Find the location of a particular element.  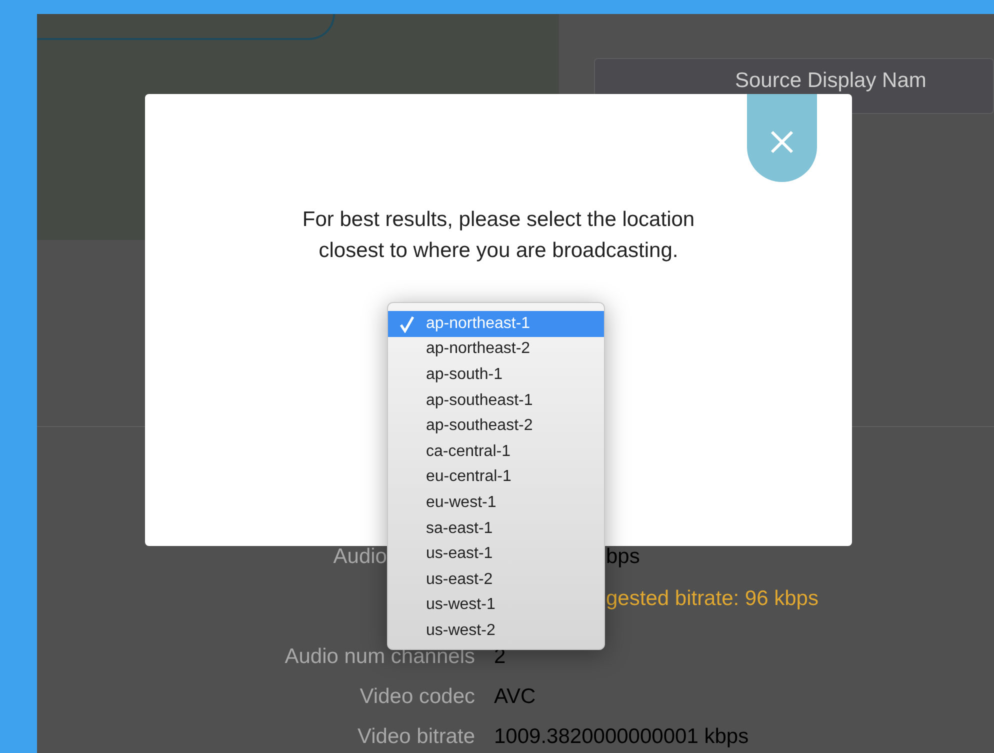

location-option: sa-east-1 is located at coordinates (496, 529).